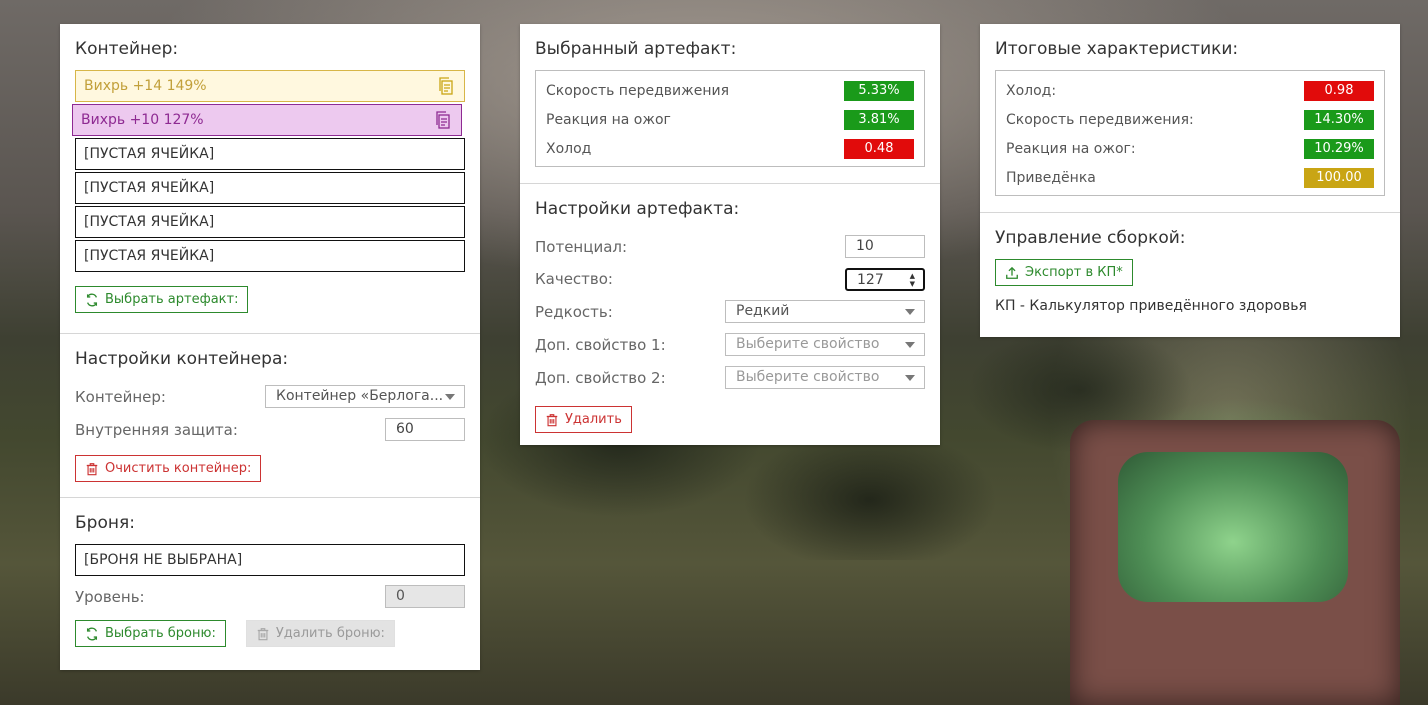  What do you see at coordinates (267, 120) in the screenshot?
I see `container-slot-2: Вихрь +10 127%` at bounding box center [267, 120].